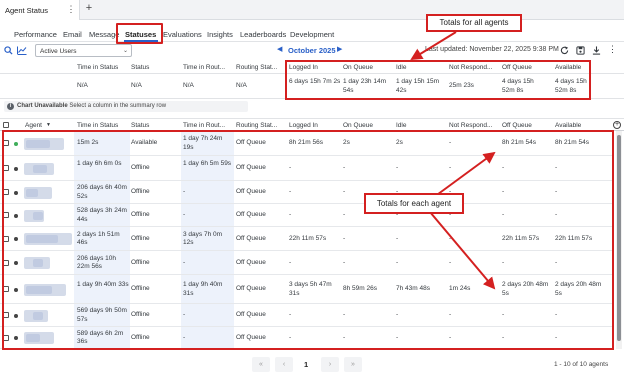  Describe the element at coordinates (339, 49) in the screenshot. I see `next-month-icon: ▶` at that location.